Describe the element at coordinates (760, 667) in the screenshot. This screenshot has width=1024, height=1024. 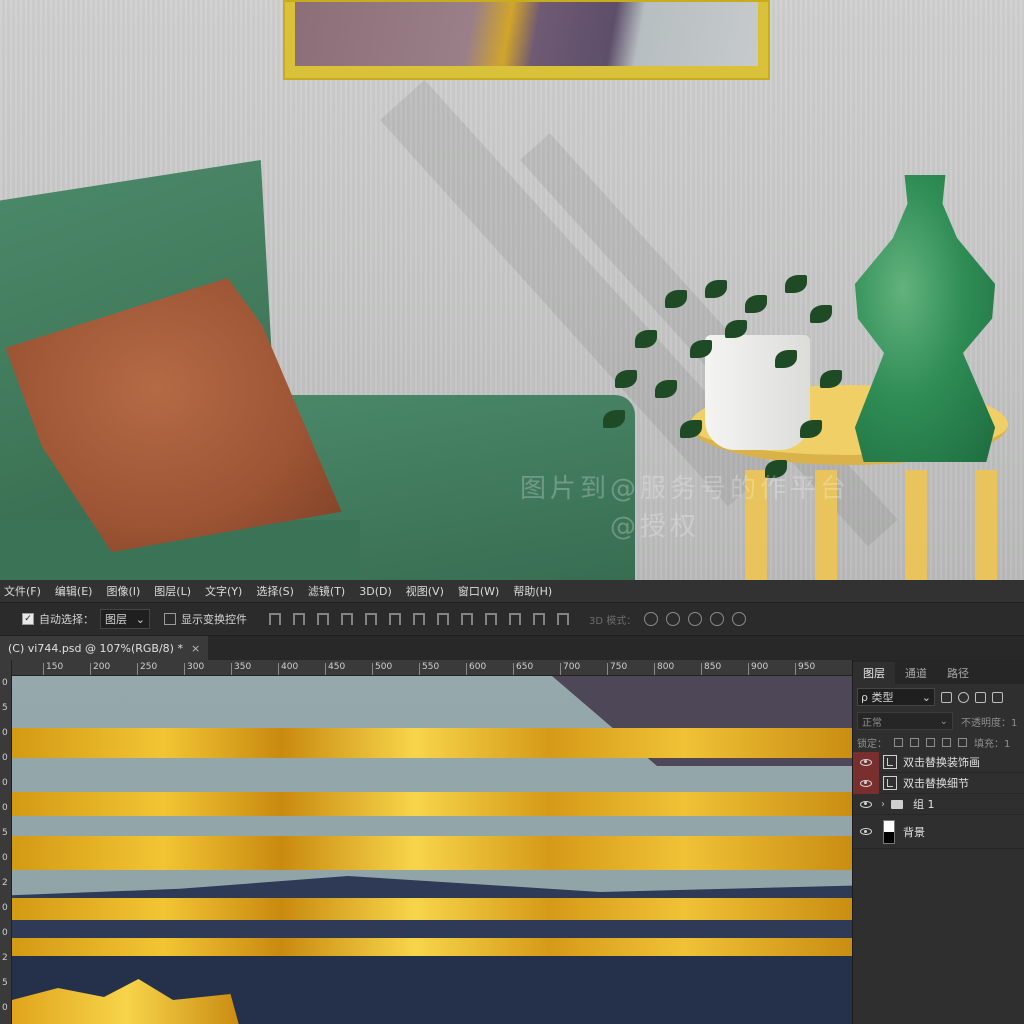
I see `ruler-label: 900` at that location.